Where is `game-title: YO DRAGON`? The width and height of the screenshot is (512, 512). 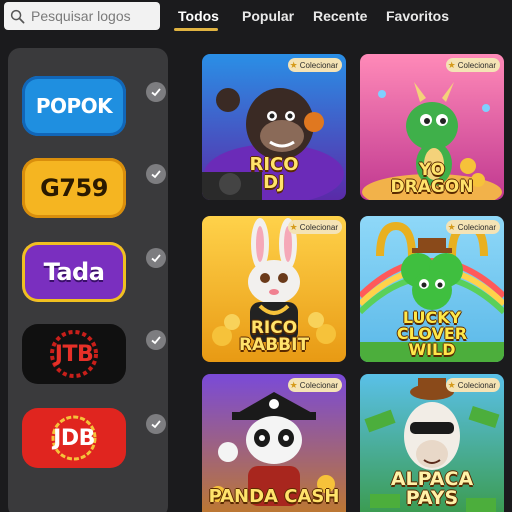
game-title: YO DRAGON is located at coordinates (432, 178).